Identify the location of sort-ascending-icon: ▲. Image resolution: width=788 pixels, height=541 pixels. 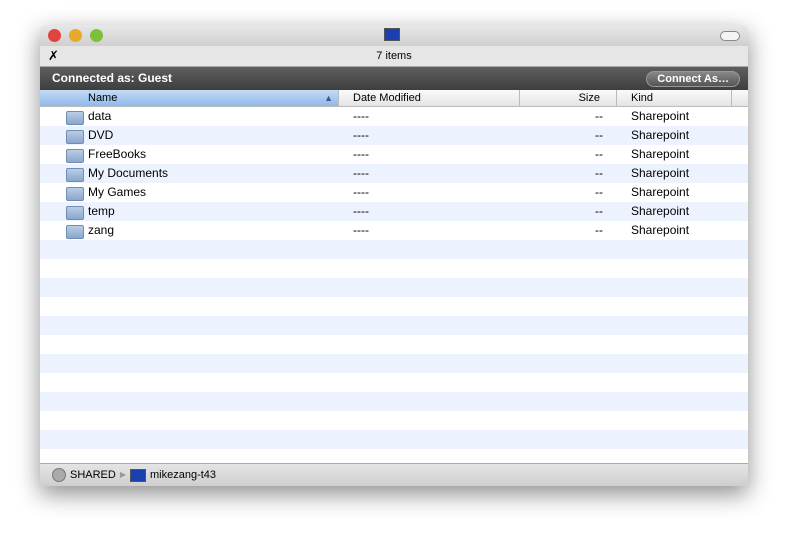
(328, 98).